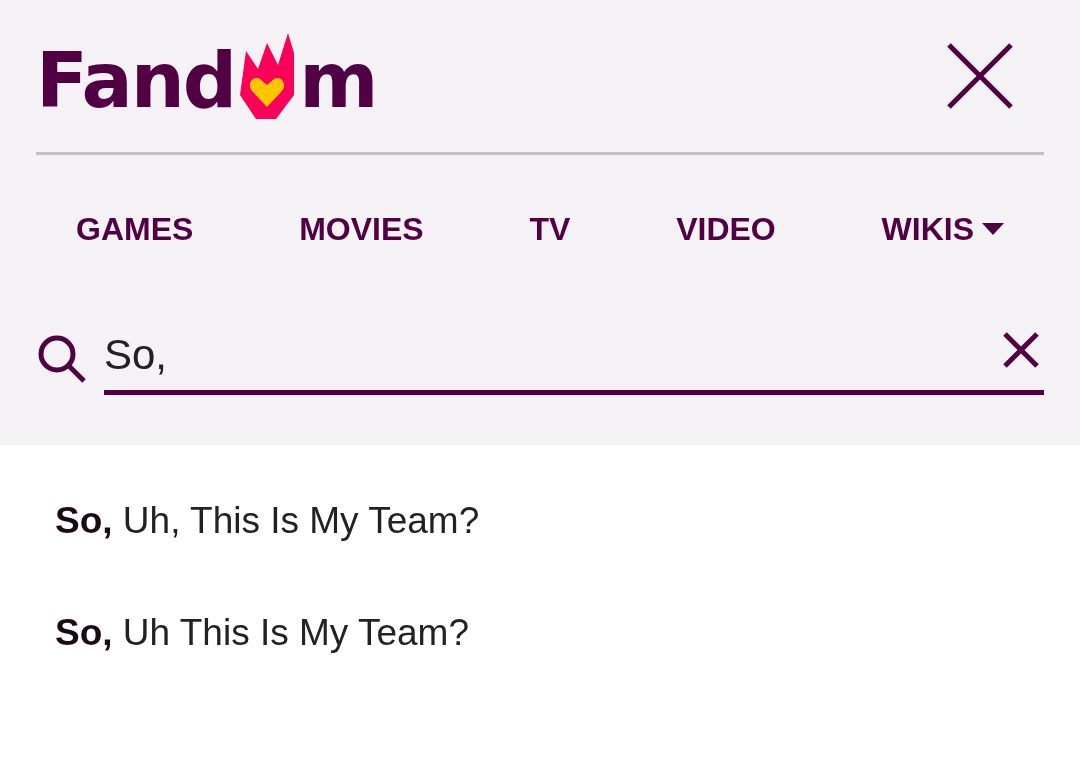 This screenshot has height=780, width=1080. Describe the element at coordinates (1021, 350) in the screenshot. I see `clear-button` at that location.